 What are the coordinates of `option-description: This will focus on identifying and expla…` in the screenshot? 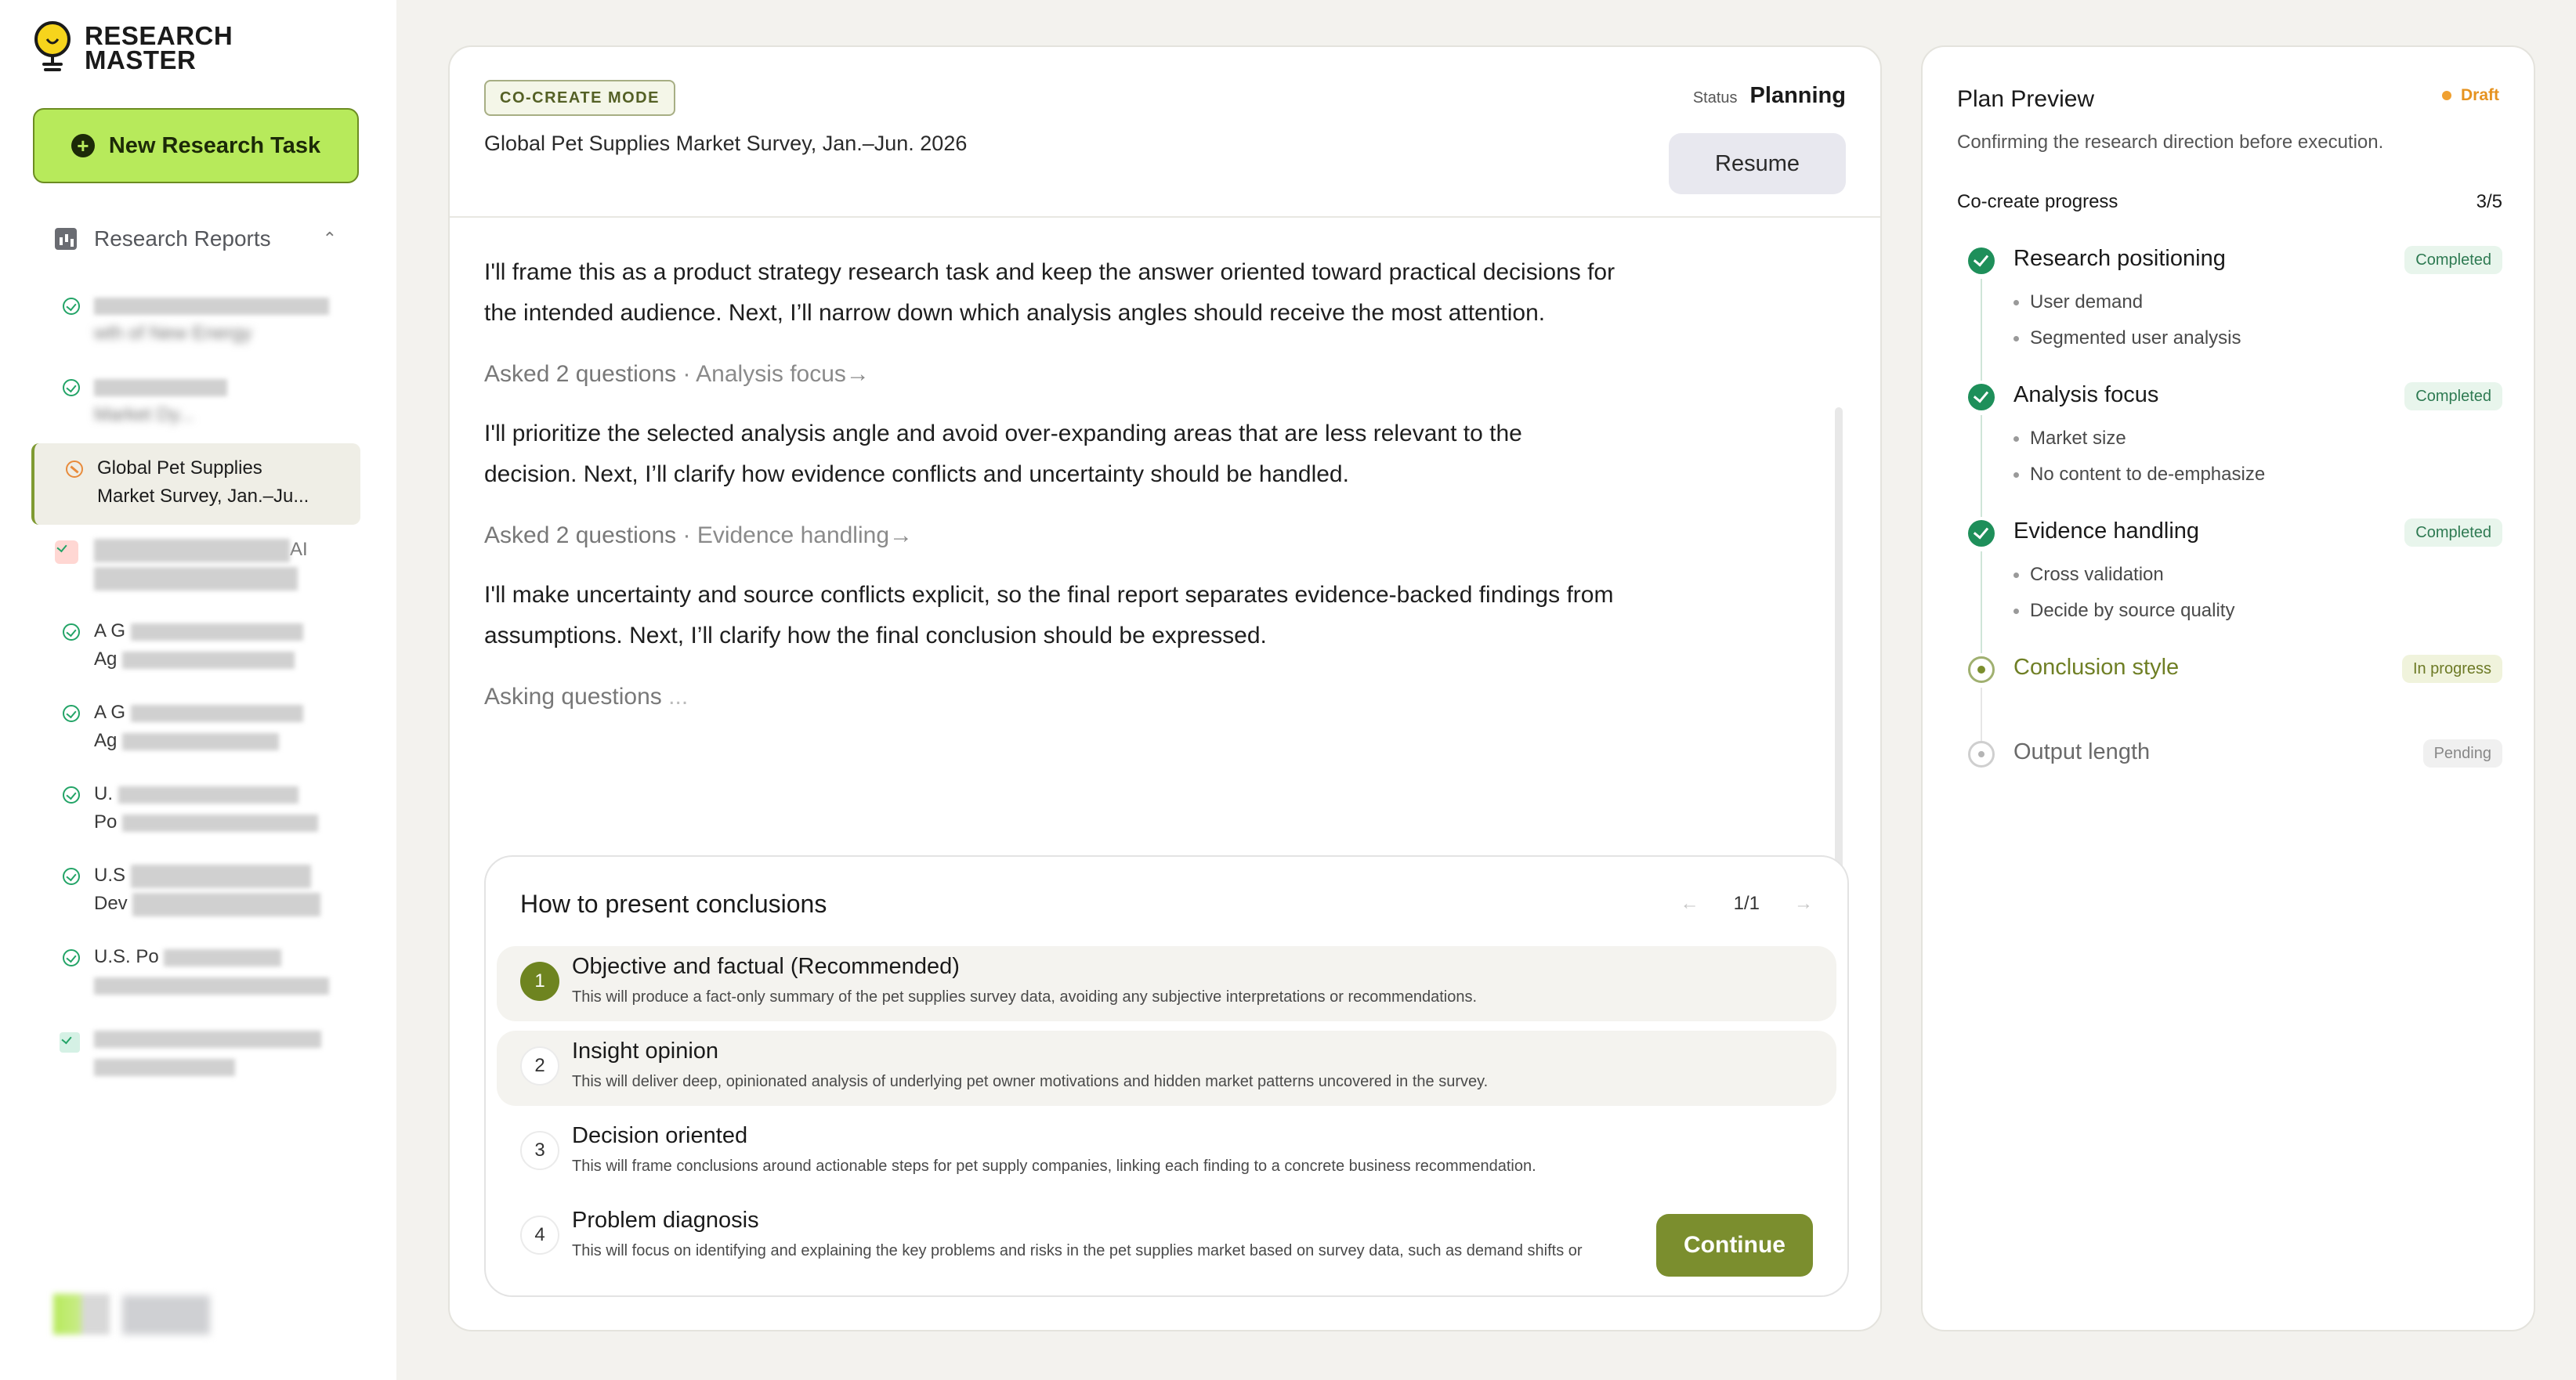 It's located at (1077, 1251).